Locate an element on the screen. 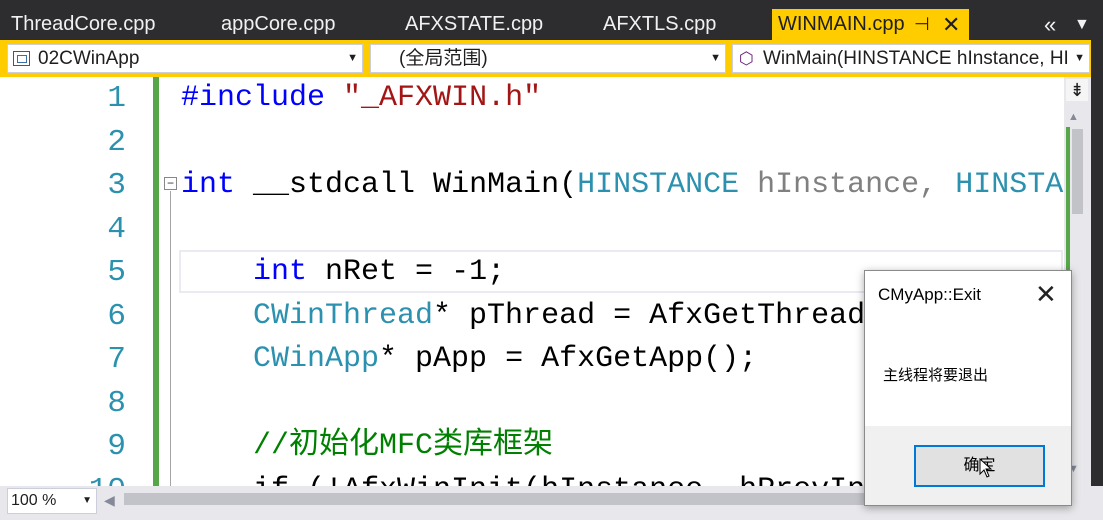  scroll-up-icon: ▲ is located at coordinates (1073, 117).